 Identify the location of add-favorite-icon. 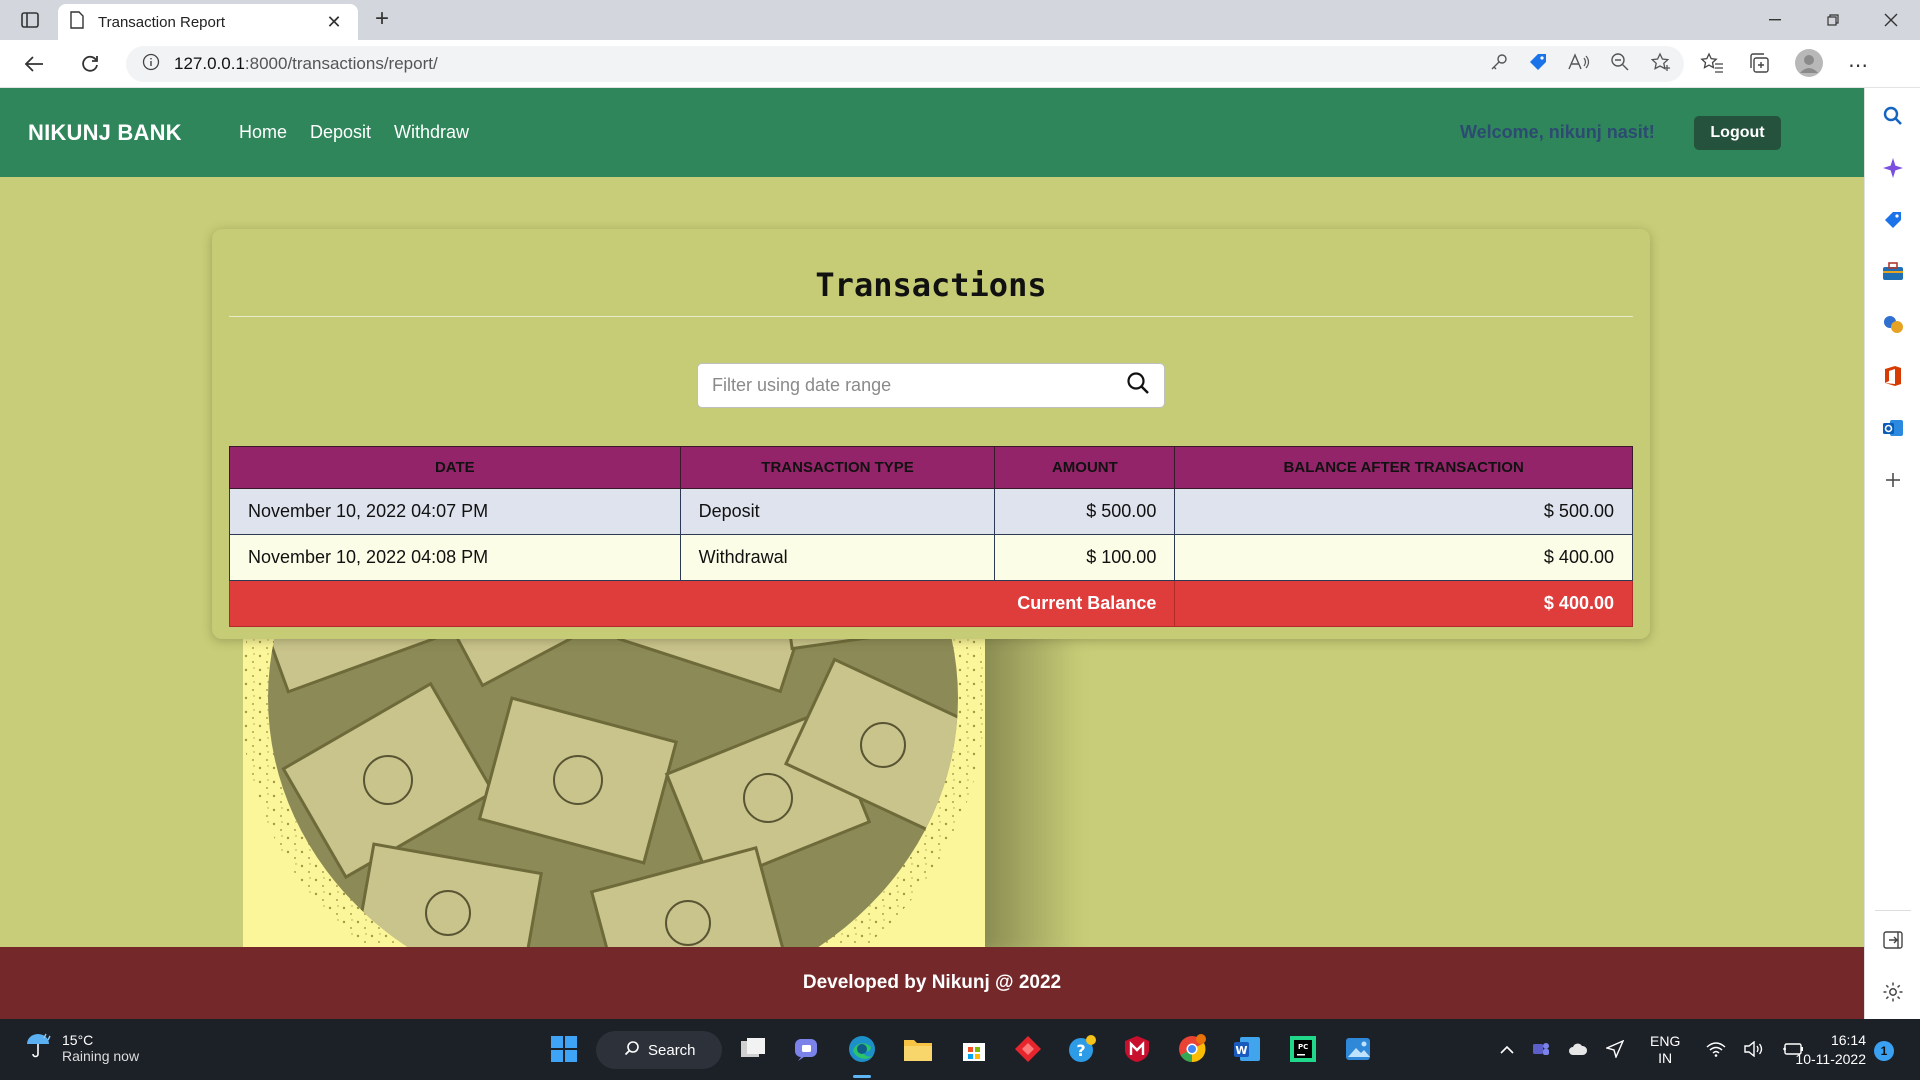
(1661, 64).